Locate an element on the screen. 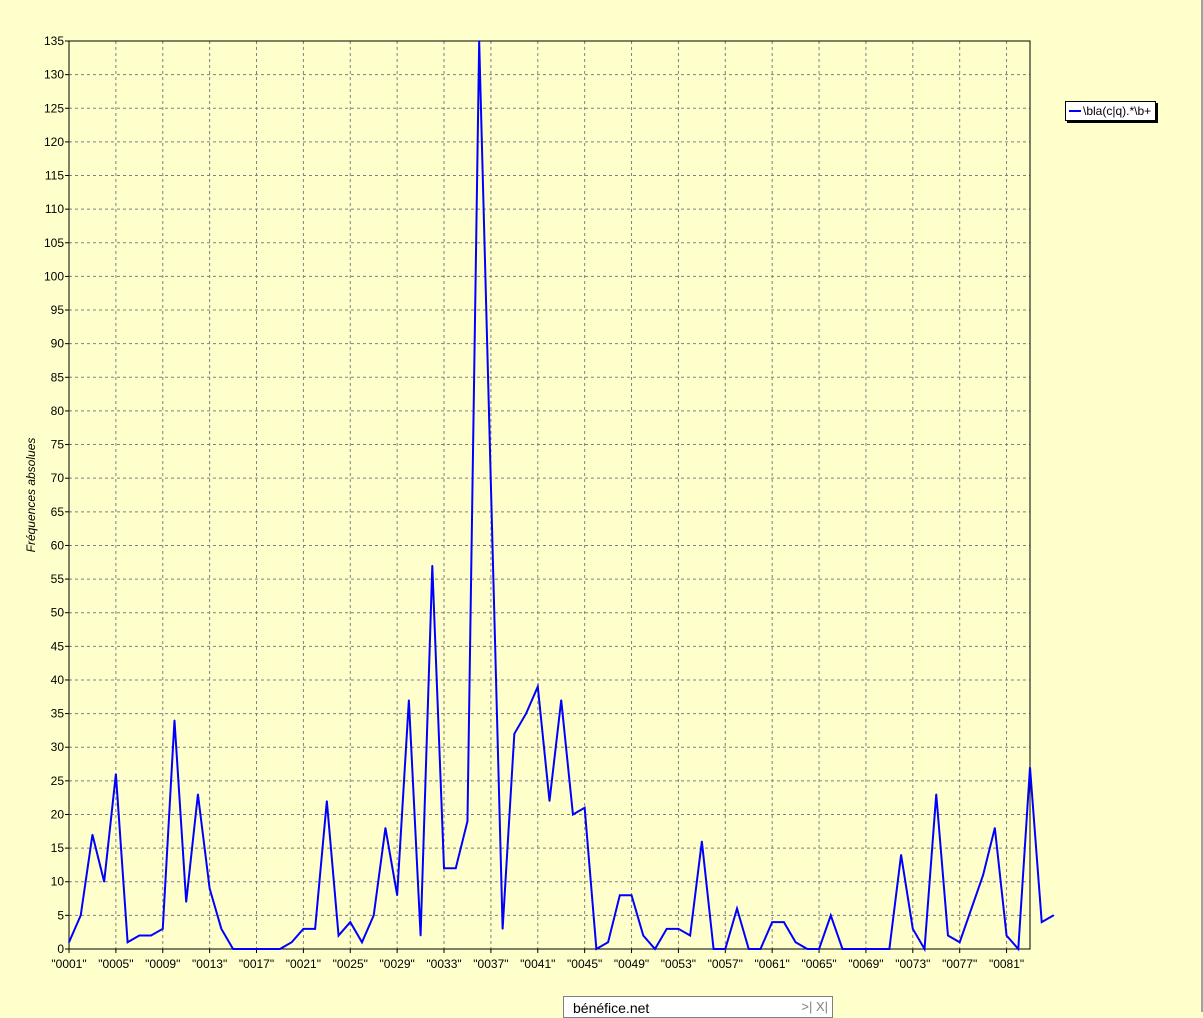 The width and height of the screenshot is (1203, 1018). x-tick-label: "0029" is located at coordinates (397, 964).